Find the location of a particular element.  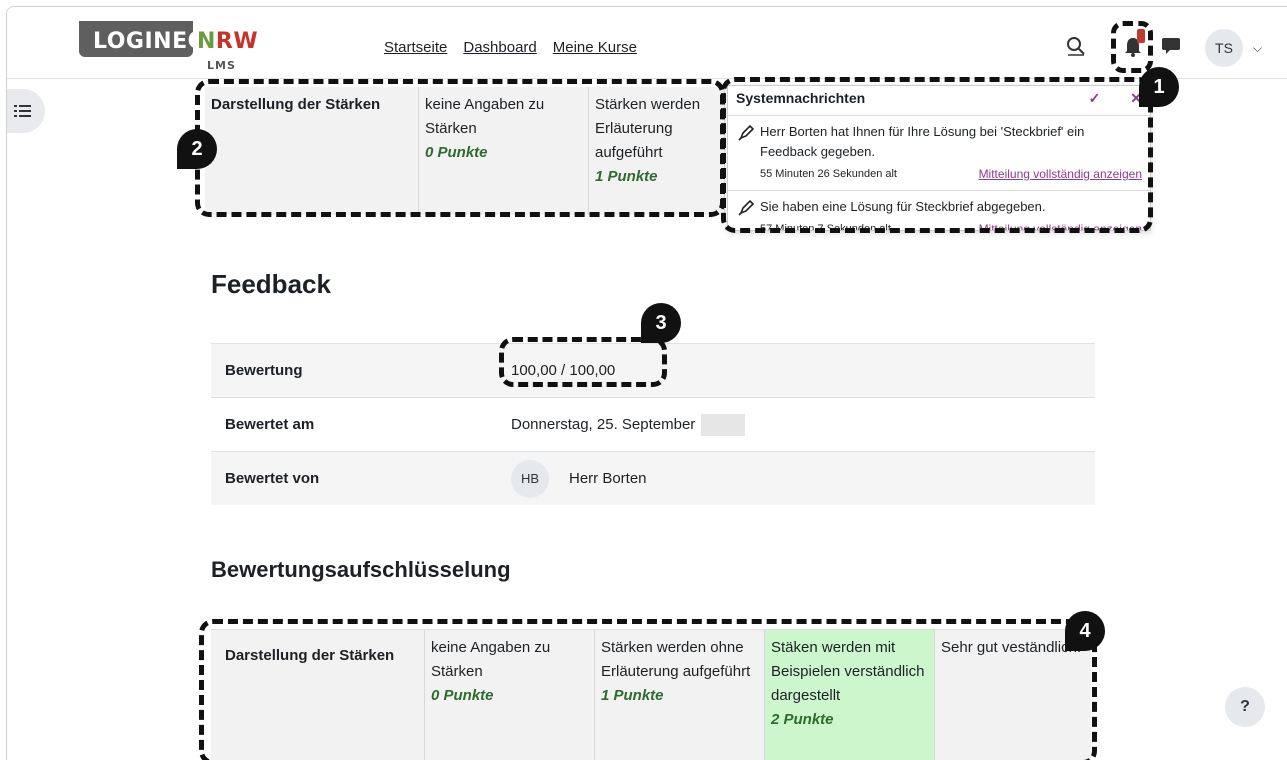

table-row: Bewertet von HB Herr Borten is located at coordinates (653, 478).